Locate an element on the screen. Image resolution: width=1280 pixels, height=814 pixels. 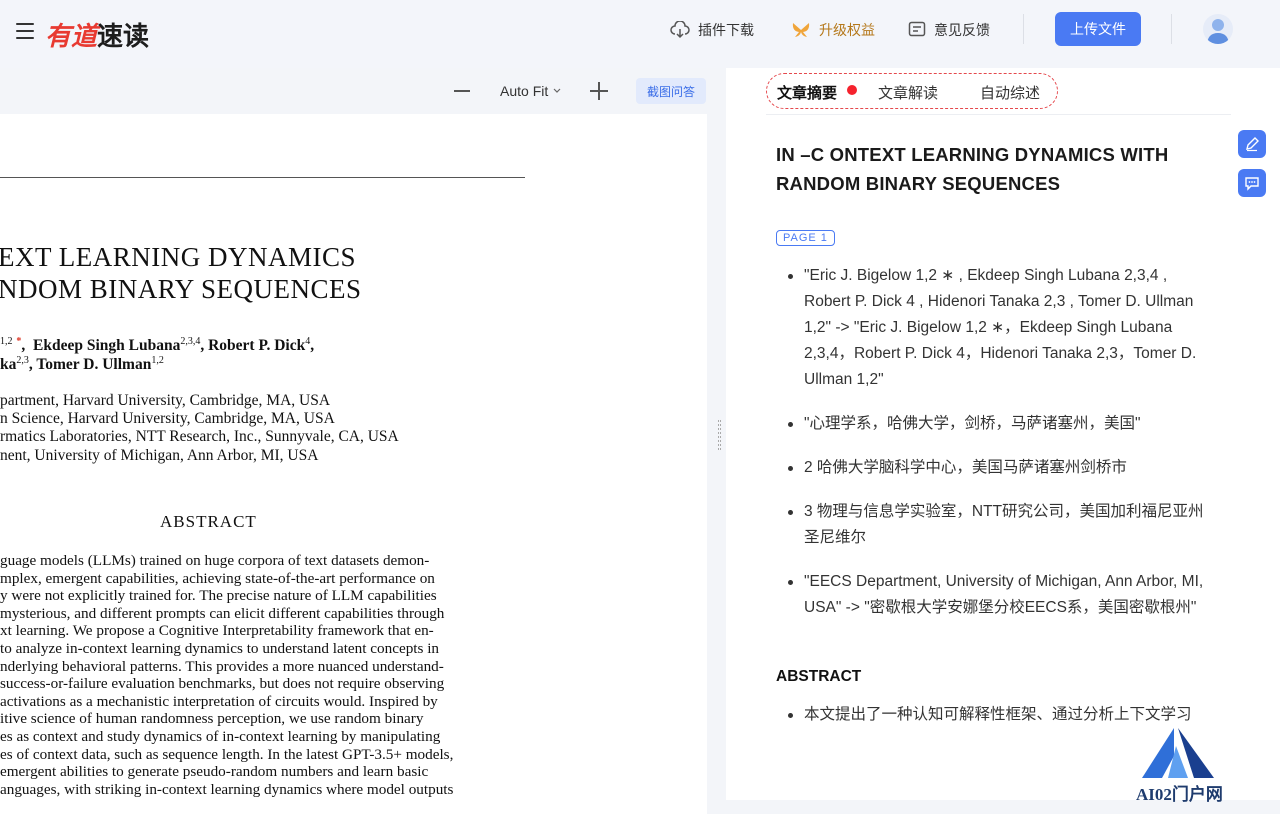
logo-part-1: 有道 is located at coordinates (71, 37).